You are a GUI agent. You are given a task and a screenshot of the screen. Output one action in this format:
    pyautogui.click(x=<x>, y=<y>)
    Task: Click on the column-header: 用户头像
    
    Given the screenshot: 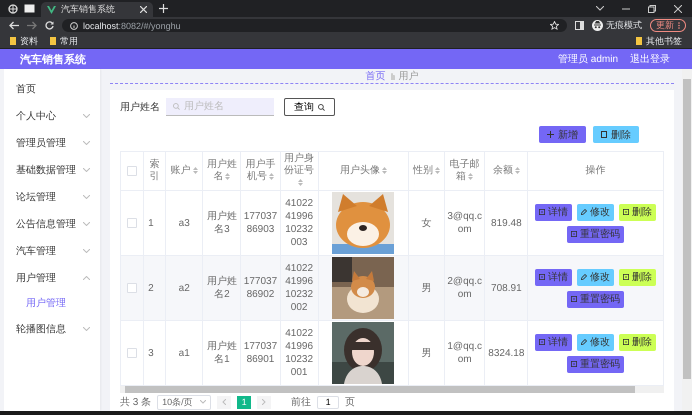 What is the action you would take?
    pyautogui.click(x=363, y=171)
    